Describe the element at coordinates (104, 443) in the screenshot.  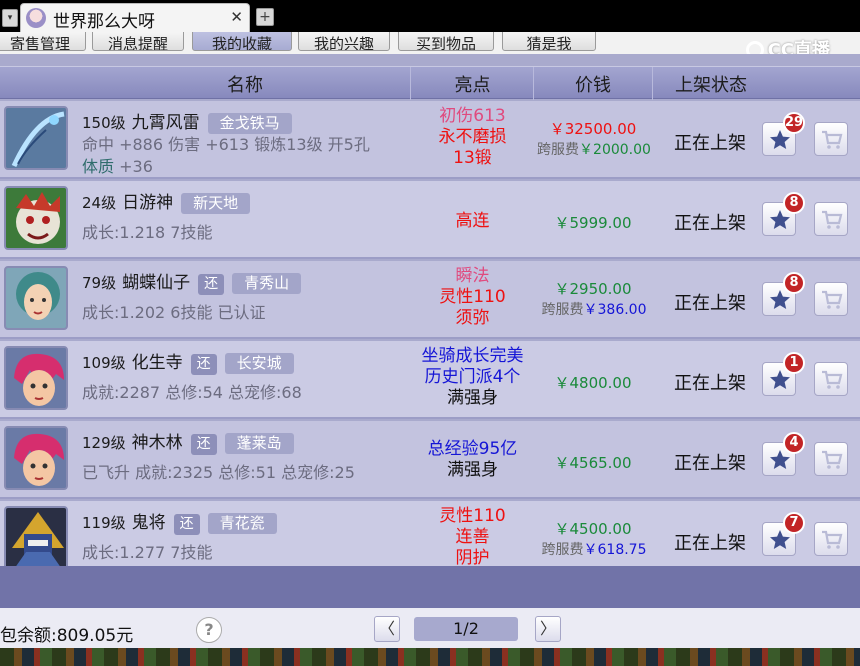
I see `item-level: 129级` at that location.